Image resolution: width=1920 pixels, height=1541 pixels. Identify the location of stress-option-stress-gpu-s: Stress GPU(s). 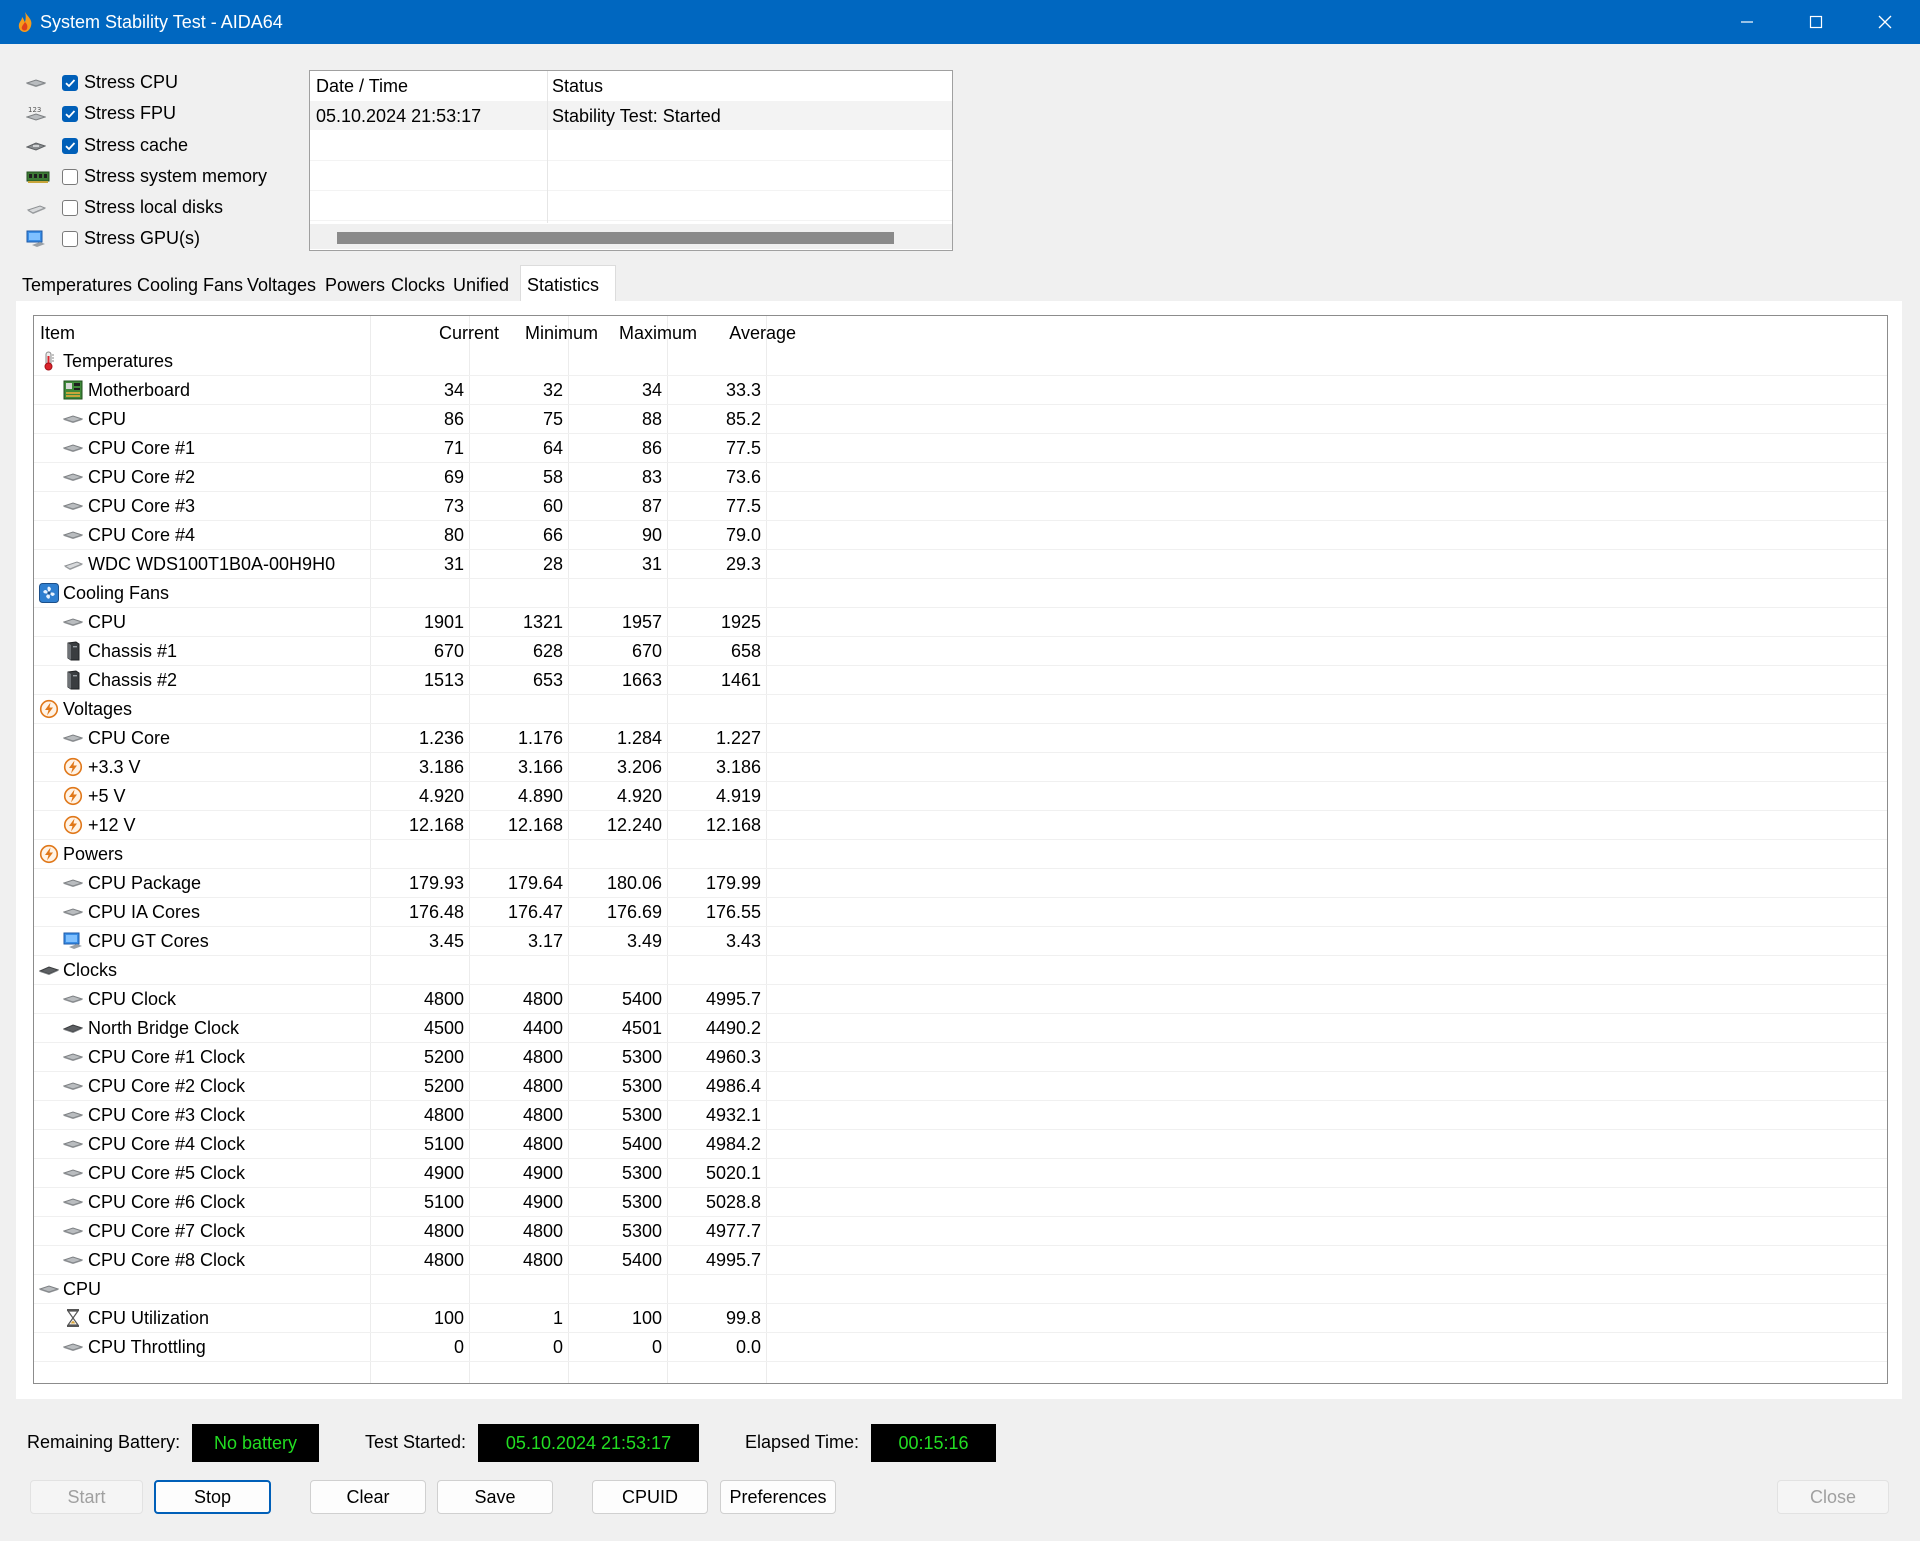
(156, 239).